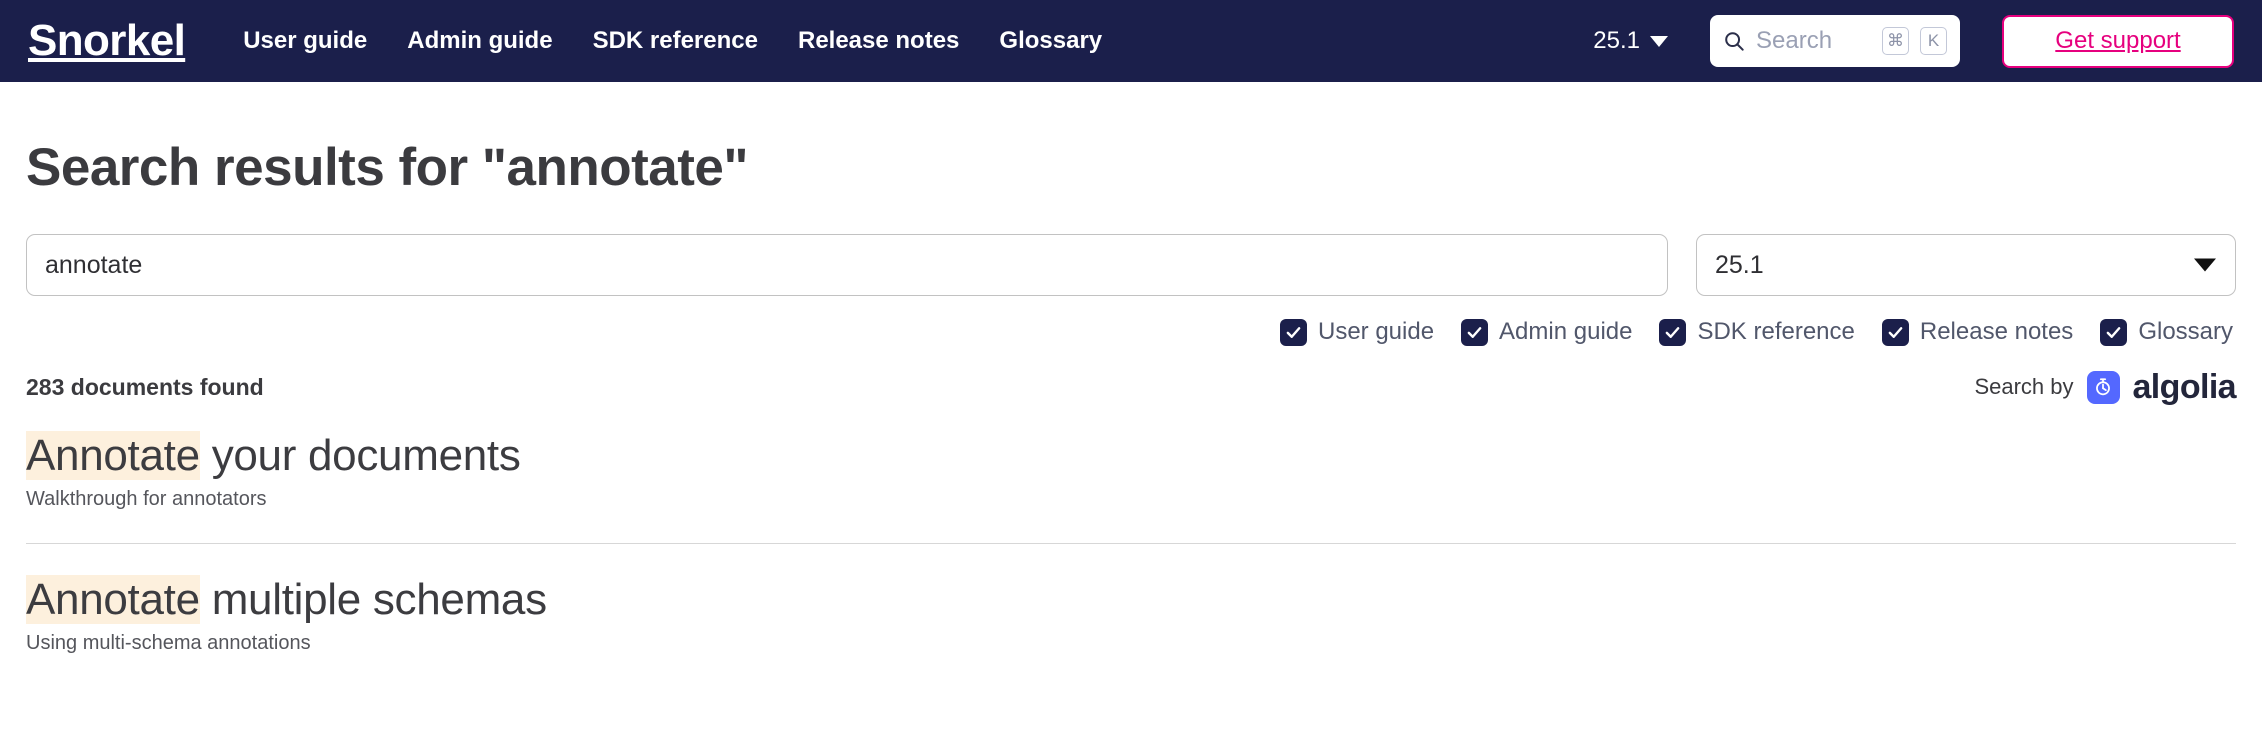  I want to click on version-switcher-label: 25.1, so click(1616, 40).